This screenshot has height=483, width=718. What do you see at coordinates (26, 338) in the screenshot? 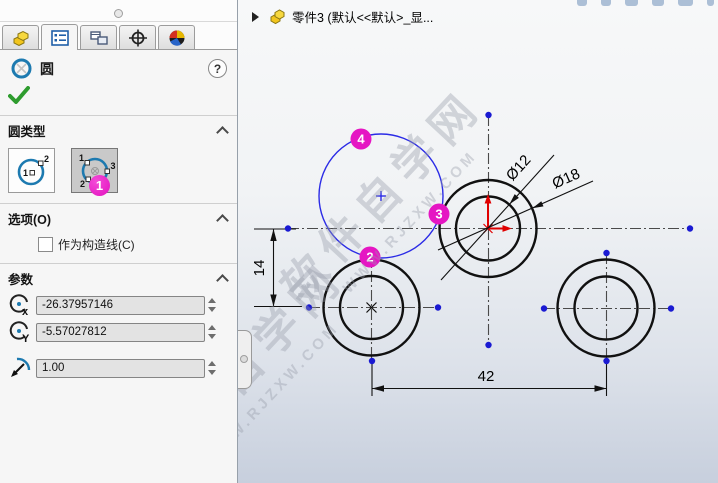
I see `svg-text: Y` at bounding box center [26, 338].